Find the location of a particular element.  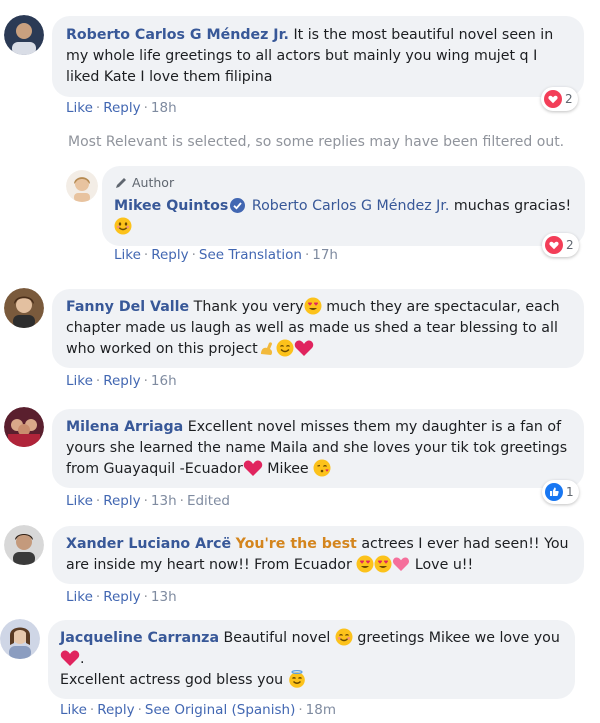

comment-actions: Like · Reply · 13h · Edited is located at coordinates (148, 501).